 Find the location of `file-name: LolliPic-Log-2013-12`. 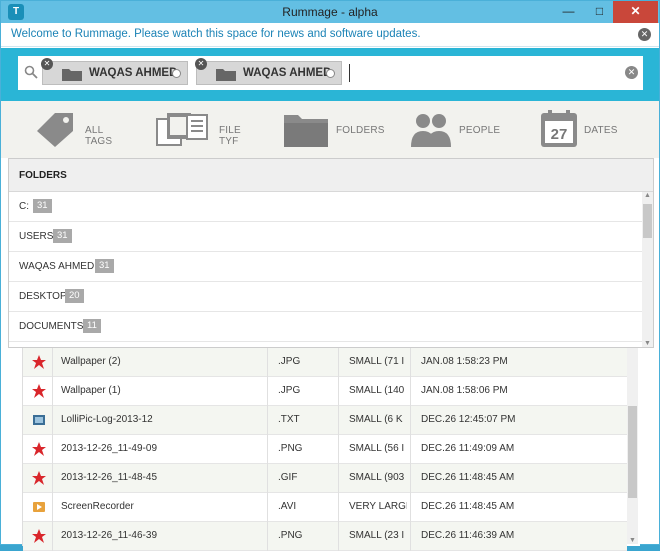

file-name: LolliPic-Log-2013-12 is located at coordinates (107, 419).